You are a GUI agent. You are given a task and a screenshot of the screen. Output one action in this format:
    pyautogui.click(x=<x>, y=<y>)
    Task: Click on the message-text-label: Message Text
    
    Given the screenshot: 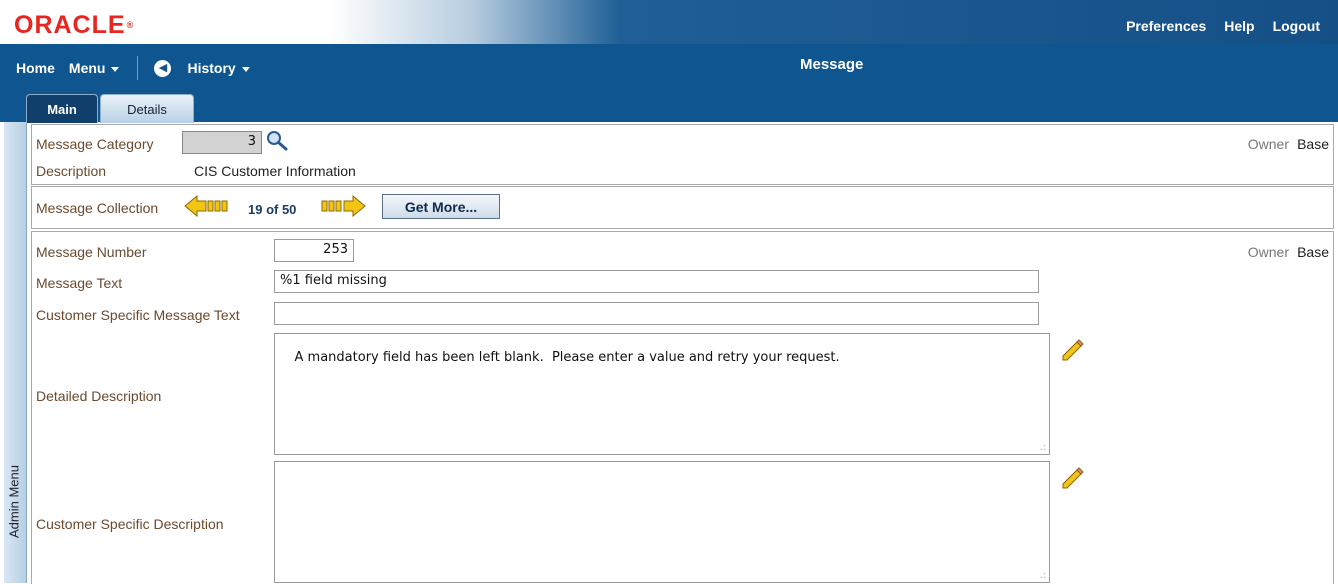 What is the action you would take?
    pyautogui.click(x=79, y=283)
    